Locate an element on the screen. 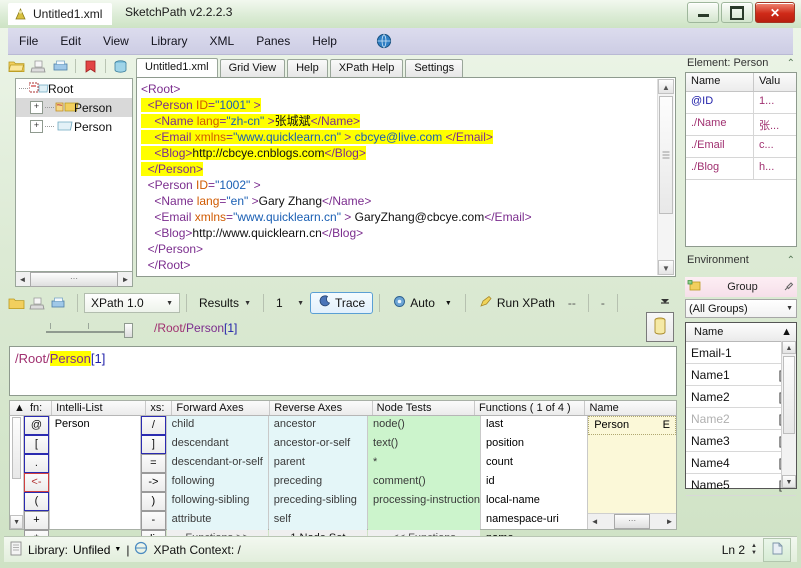 This screenshot has height=568, width=801. results-select: Results ▼ is located at coordinates (225, 303).